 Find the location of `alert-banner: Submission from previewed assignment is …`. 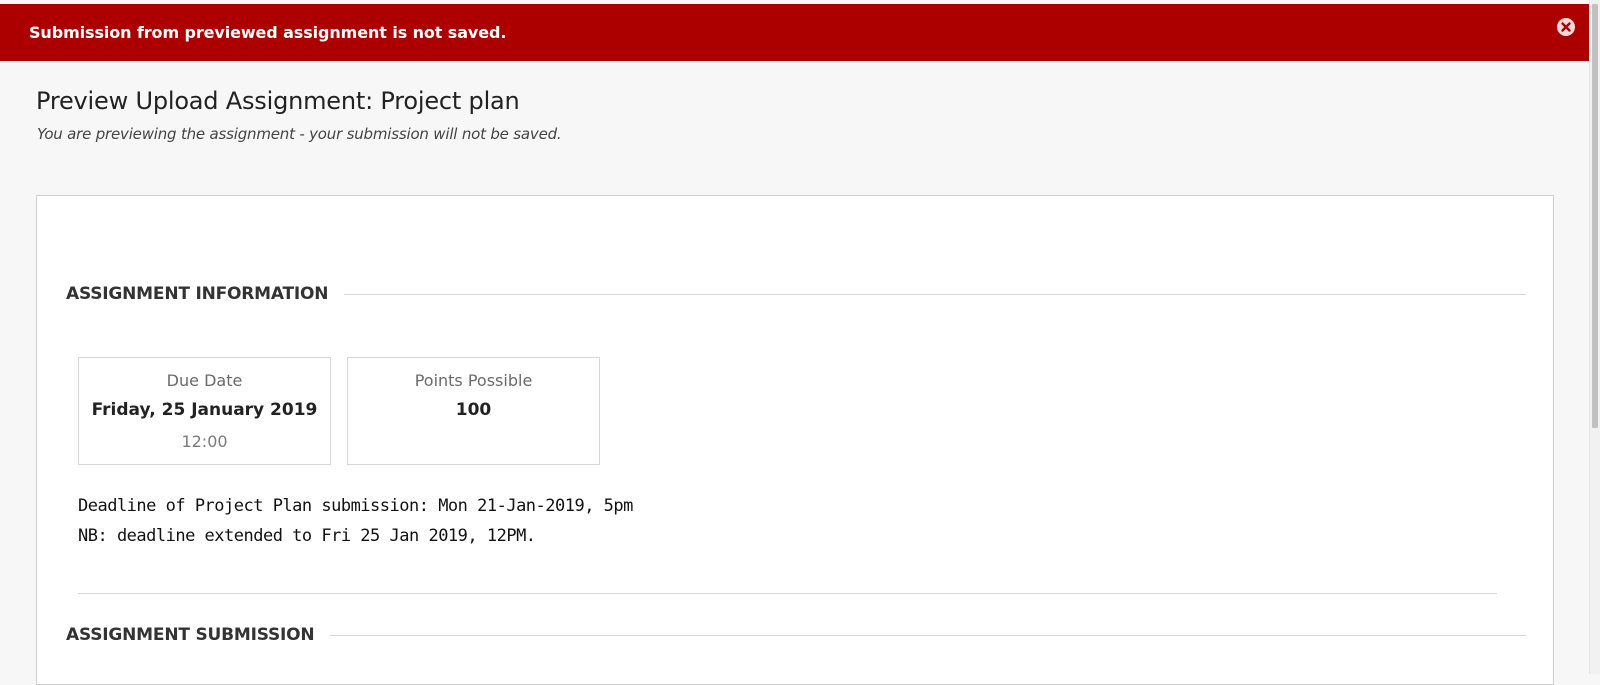

alert-banner: Submission from previewed assignment is … is located at coordinates (794, 32).